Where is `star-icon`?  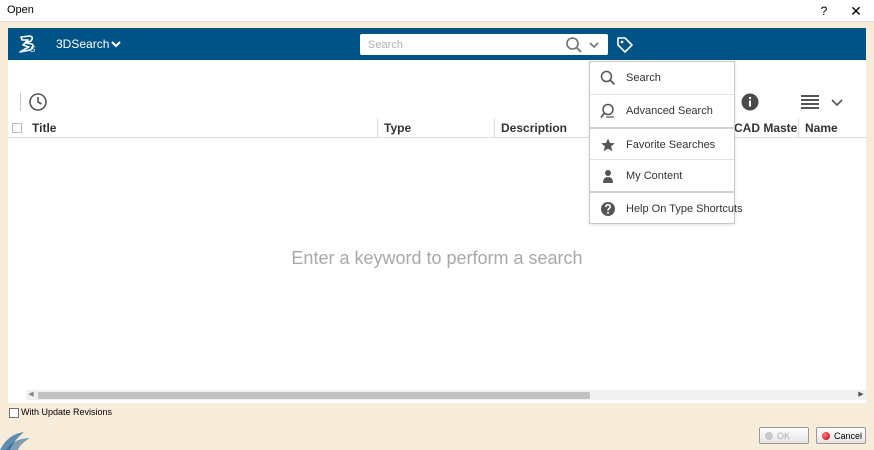 star-icon is located at coordinates (608, 145).